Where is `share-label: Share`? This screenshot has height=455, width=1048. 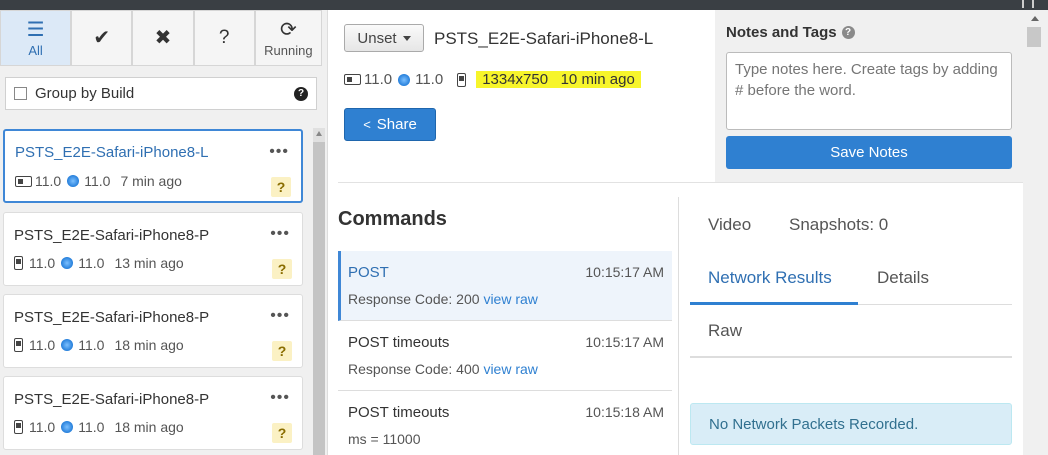 share-label: Share is located at coordinates (396, 124).